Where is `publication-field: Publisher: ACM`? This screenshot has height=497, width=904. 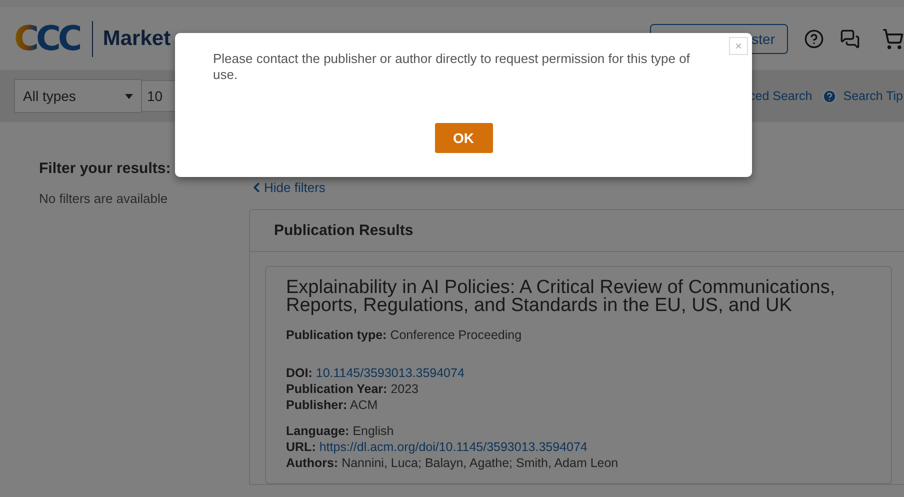
publication-field: Publisher: ACM is located at coordinates (578, 405).